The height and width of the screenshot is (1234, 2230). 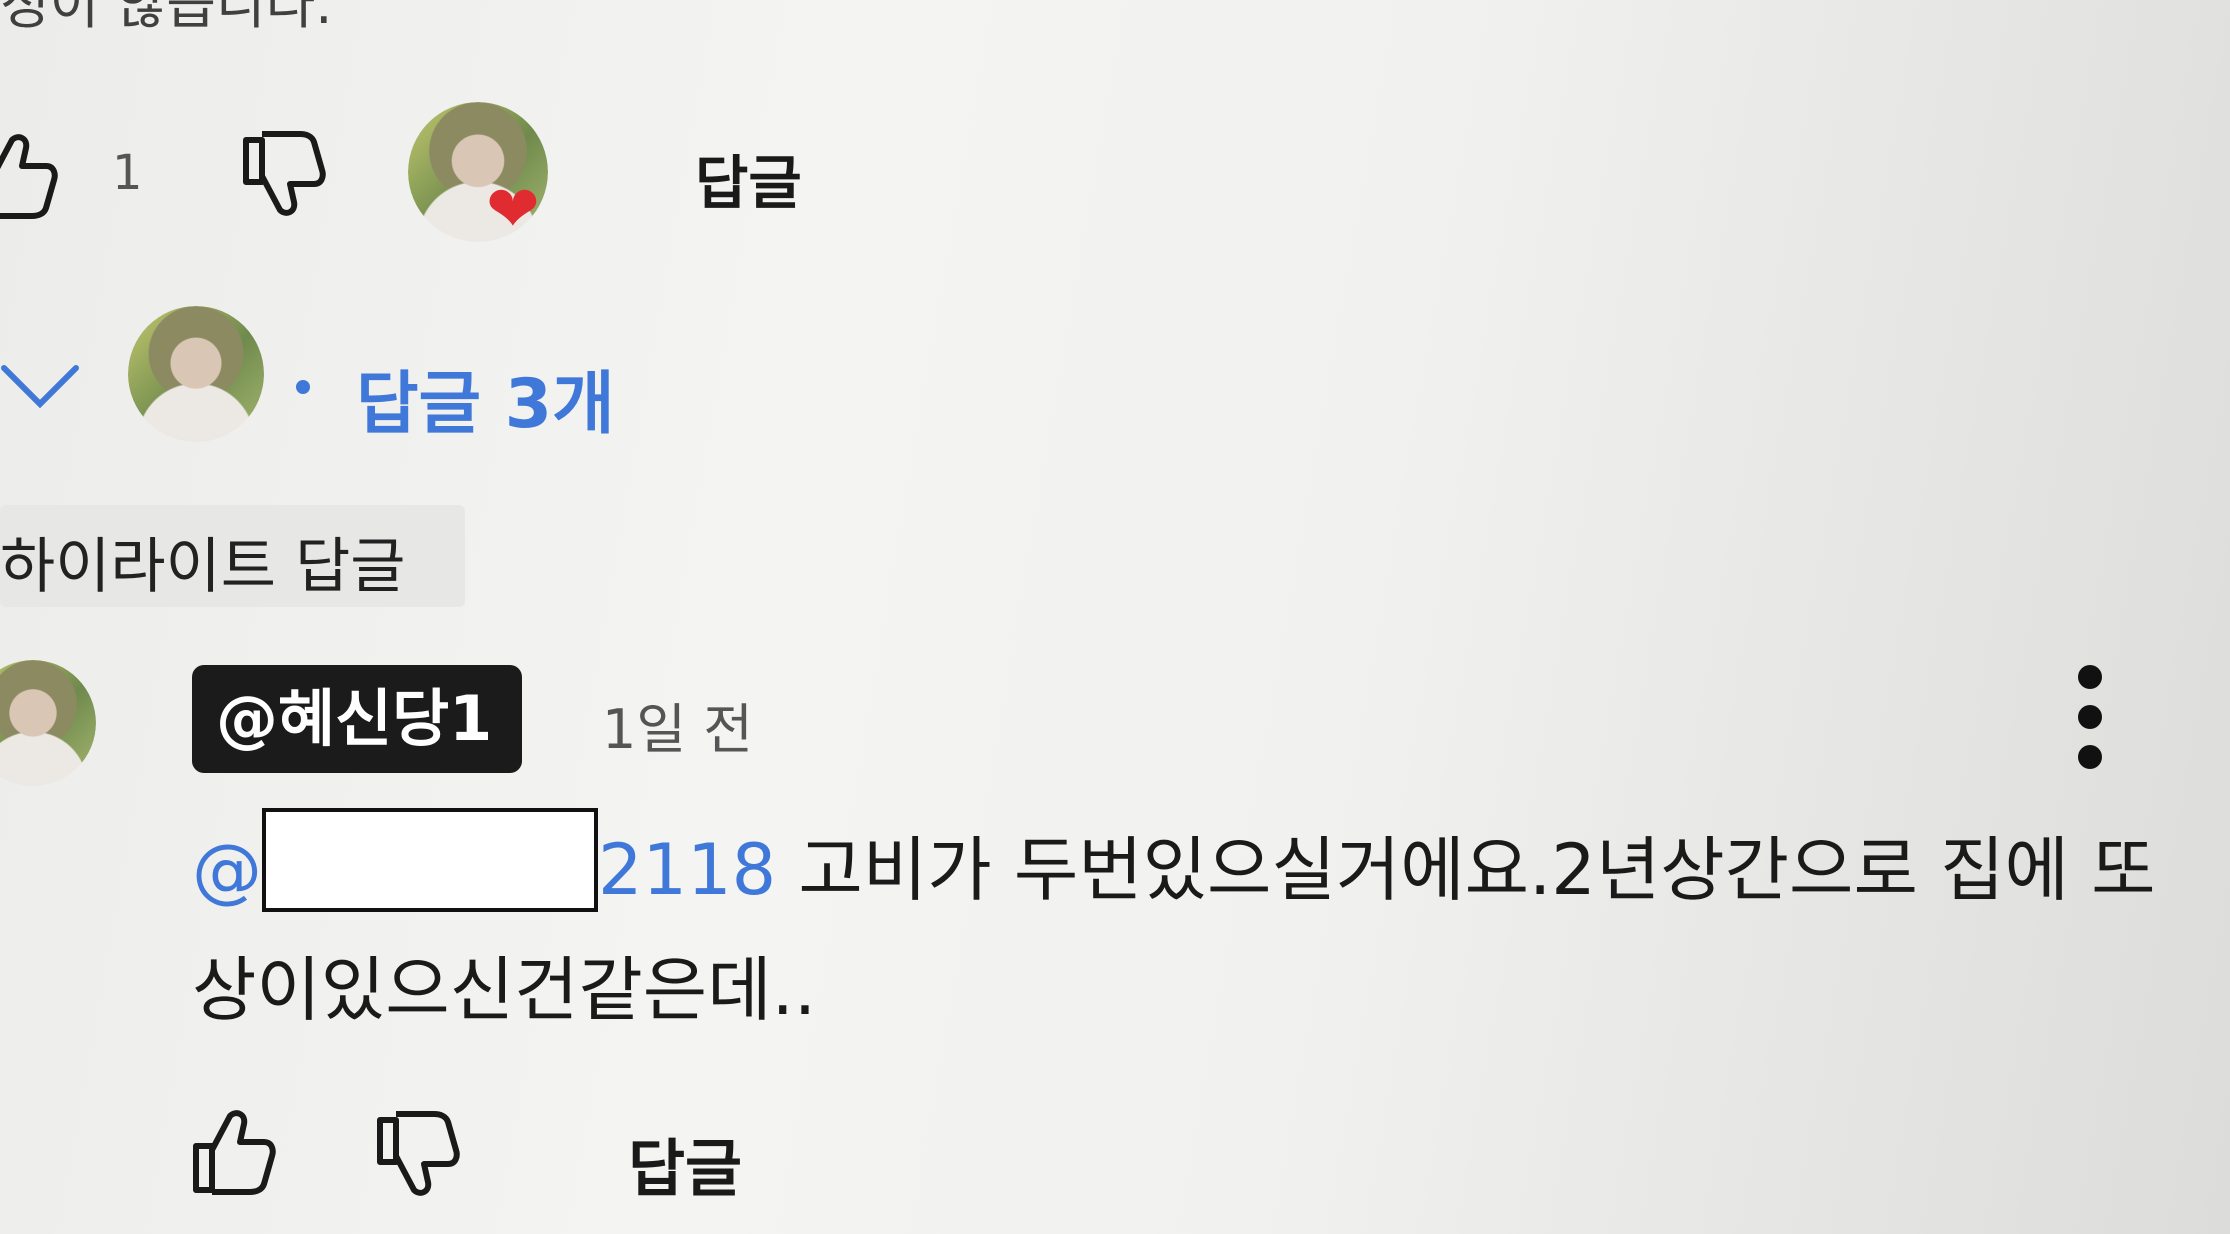 I want to click on view-replies-button: 답글 3개, so click(x=485, y=397).